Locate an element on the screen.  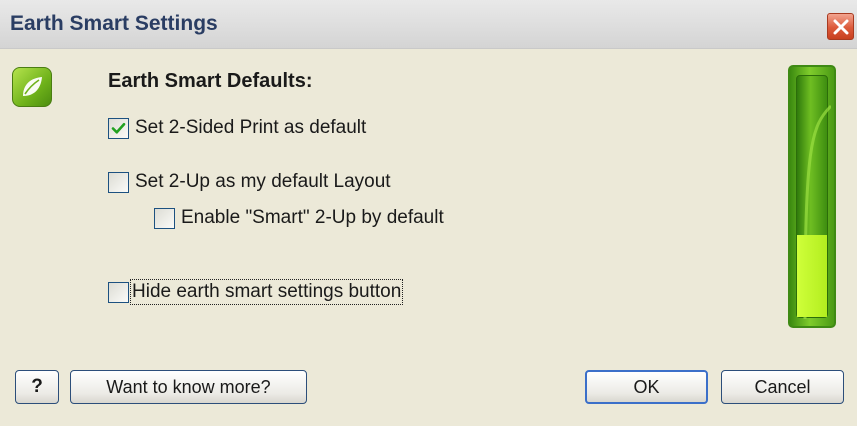
want-to-know-more-button: Want to know more? is located at coordinates (188, 387).